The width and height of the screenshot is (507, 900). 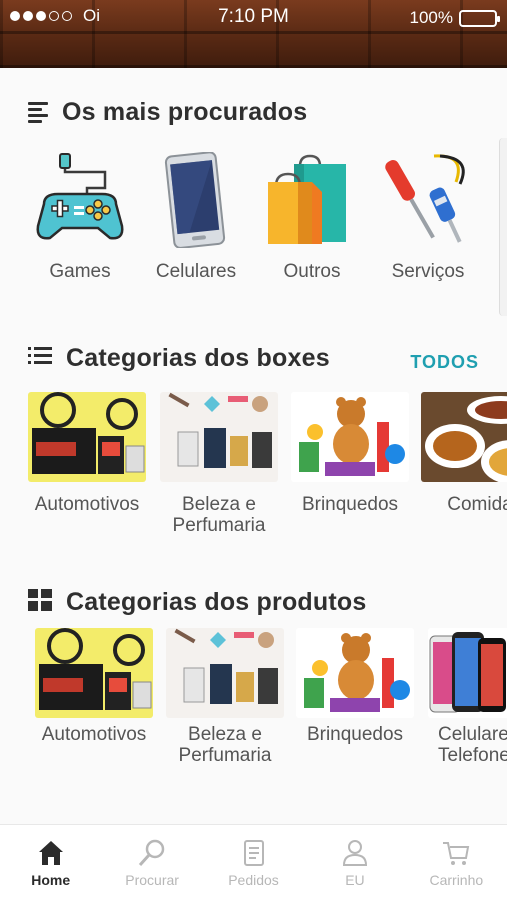 What do you see at coordinates (456, 853) in the screenshot?
I see `cart-icon` at bounding box center [456, 853].